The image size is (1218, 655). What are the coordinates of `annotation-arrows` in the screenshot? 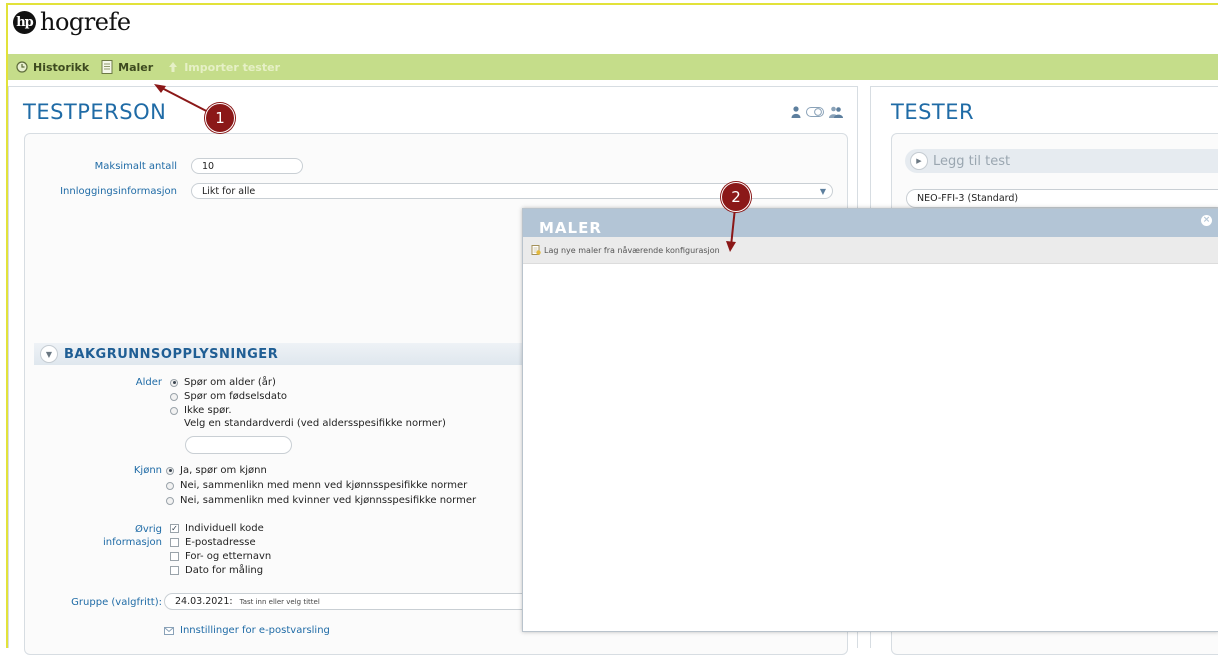 It's located at (445, 168).